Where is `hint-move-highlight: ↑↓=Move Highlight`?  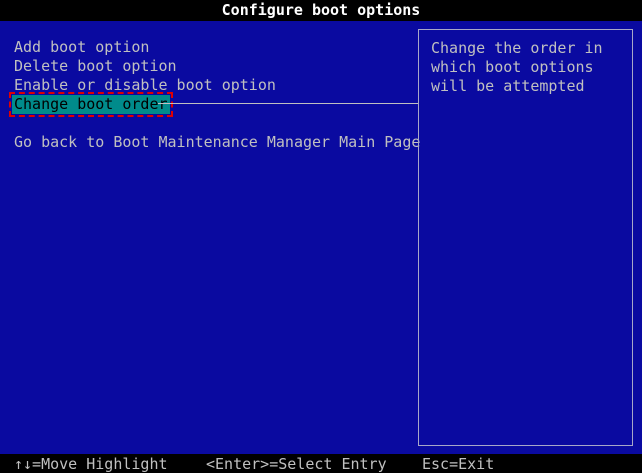
hint-move-highlight: ↑↓=Move Highlight is located at coordinates (91, 464).